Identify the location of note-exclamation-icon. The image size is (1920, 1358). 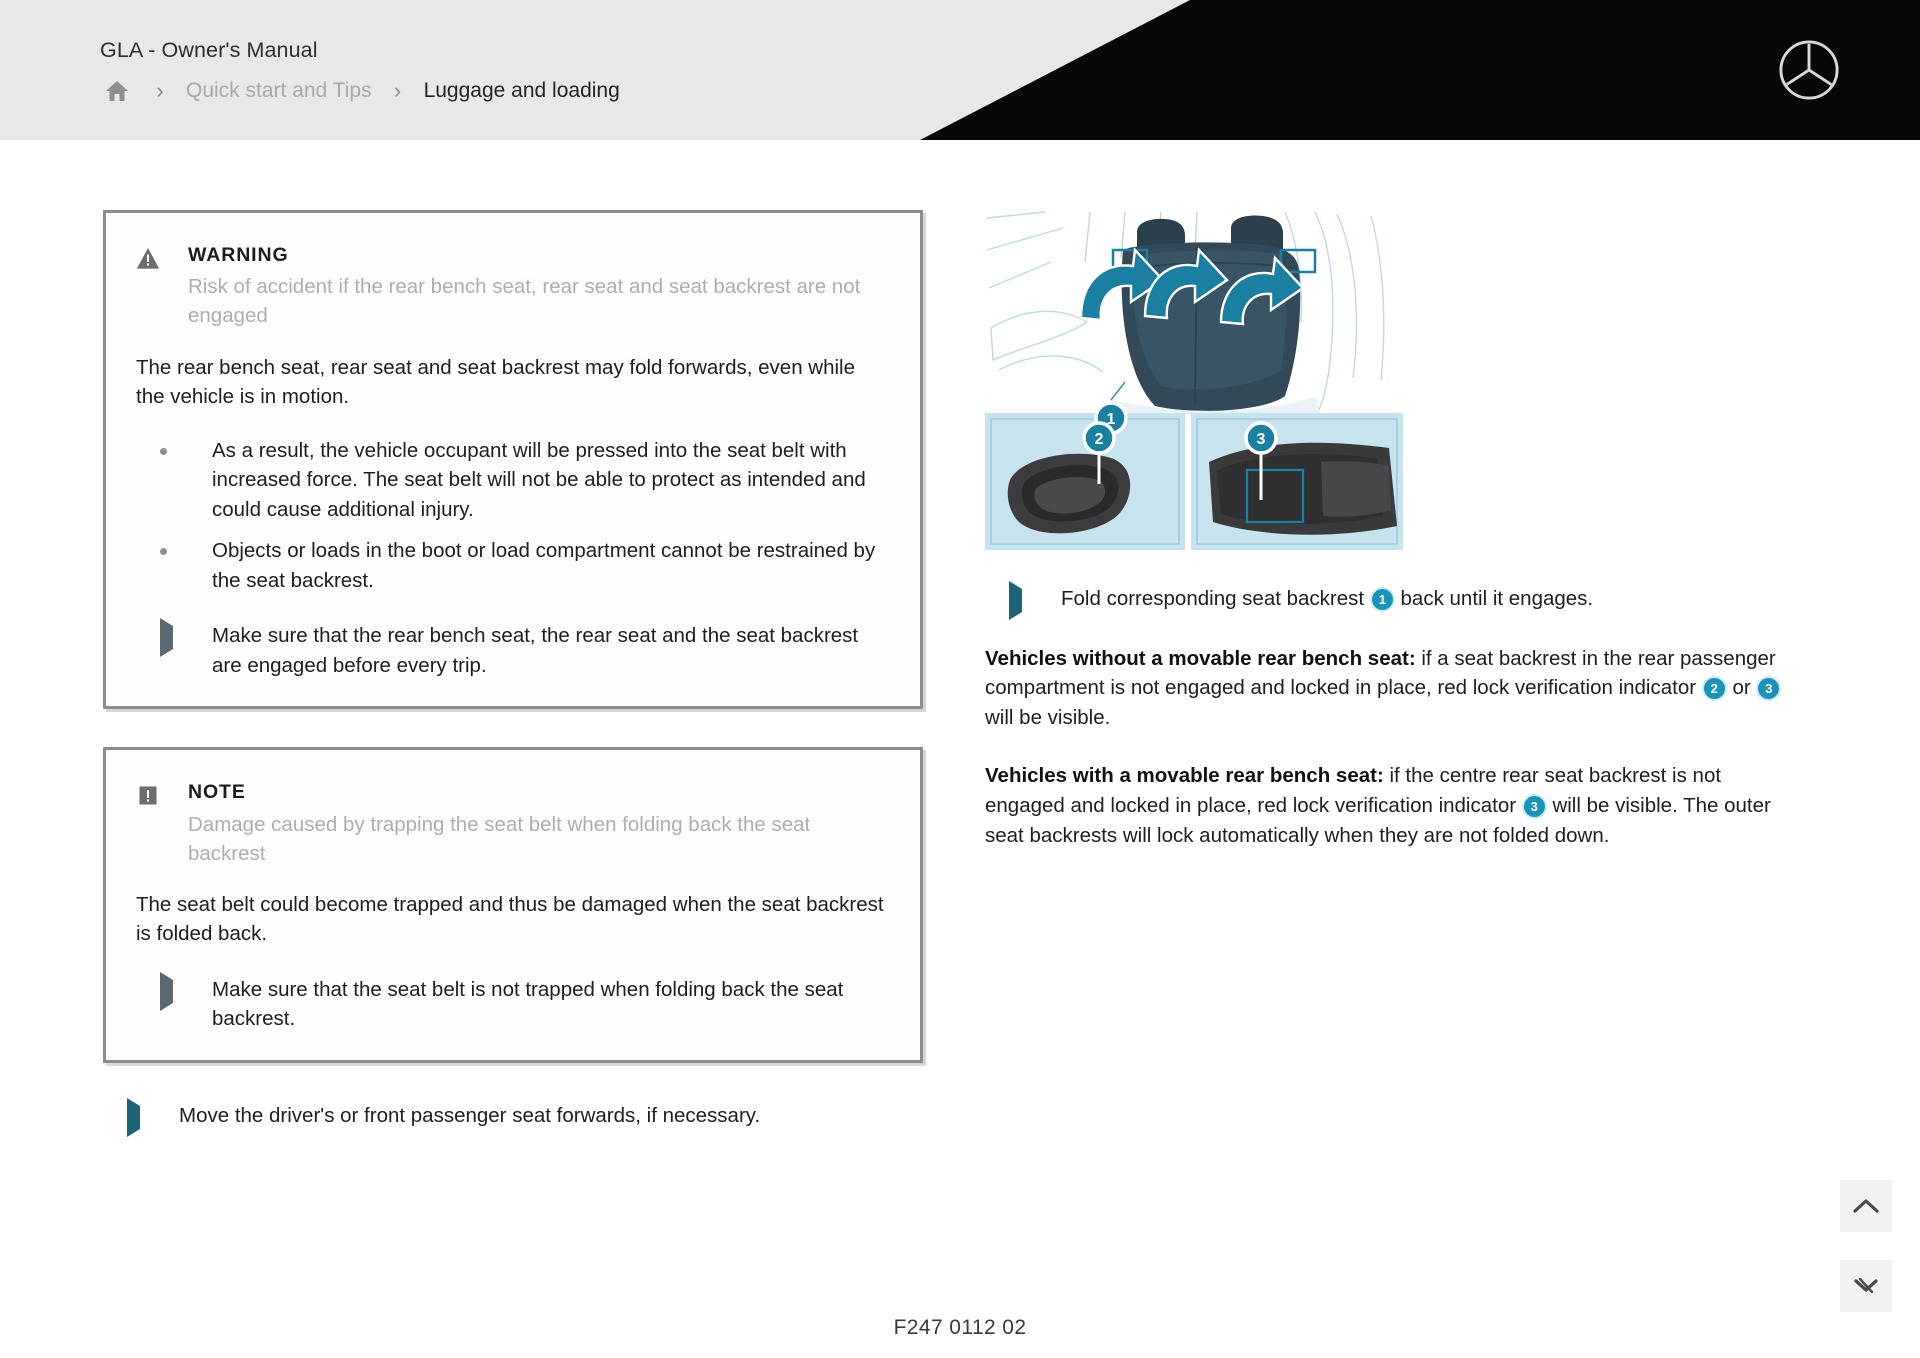
(162, 793).